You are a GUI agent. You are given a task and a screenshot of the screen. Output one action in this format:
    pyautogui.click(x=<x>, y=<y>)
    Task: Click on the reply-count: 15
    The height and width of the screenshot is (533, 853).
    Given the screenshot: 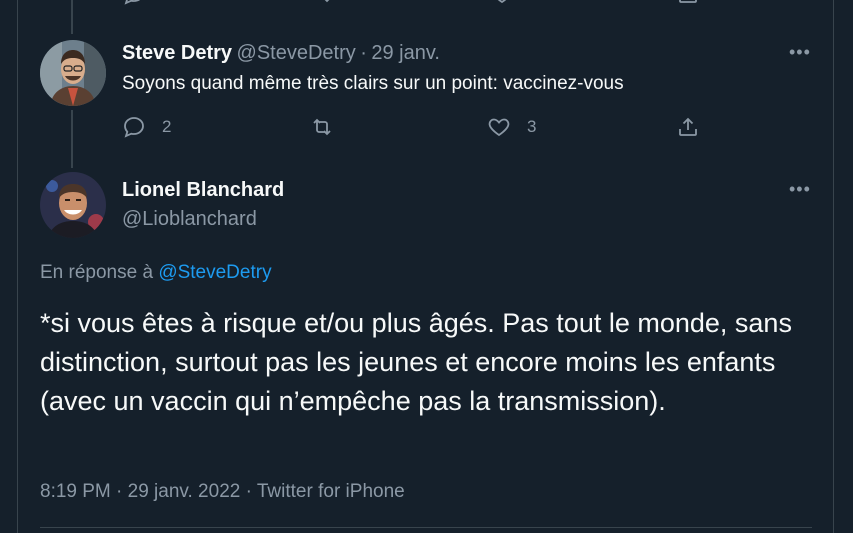 What is the action you would take?
    pyautogui.click(x=171, y=2)
    